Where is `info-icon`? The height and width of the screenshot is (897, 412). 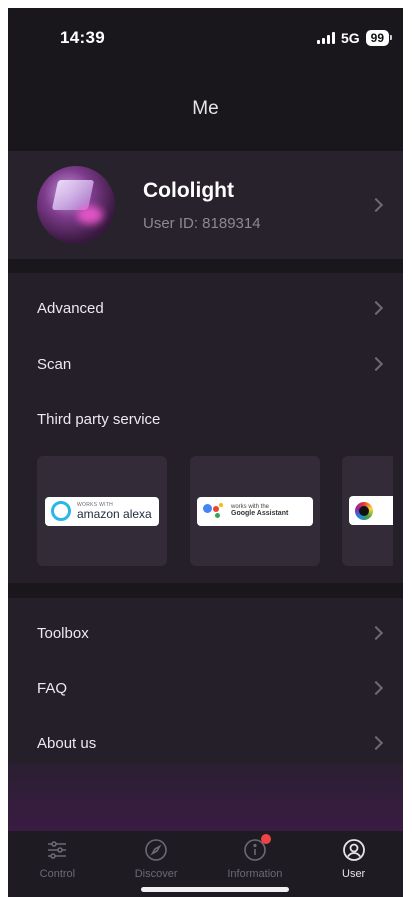 info-icon is located at coordinates (257, 848).